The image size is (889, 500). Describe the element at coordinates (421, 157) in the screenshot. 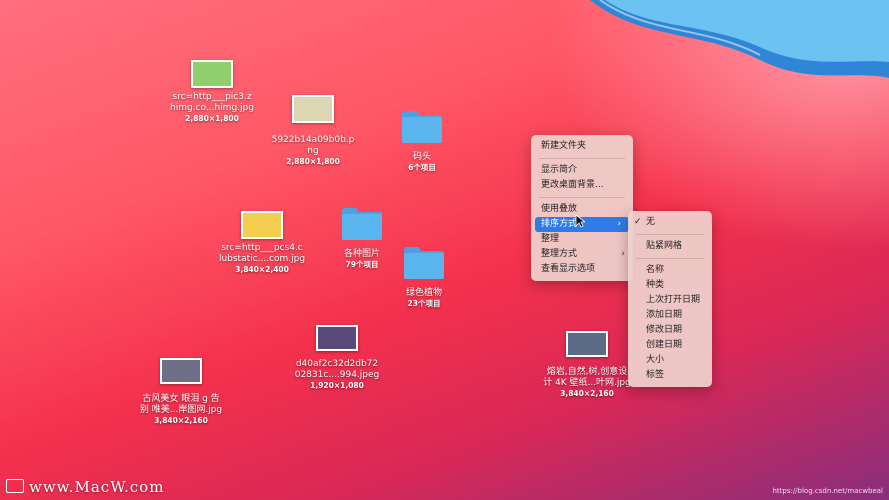

I see `folder-name: 码头` at that location.